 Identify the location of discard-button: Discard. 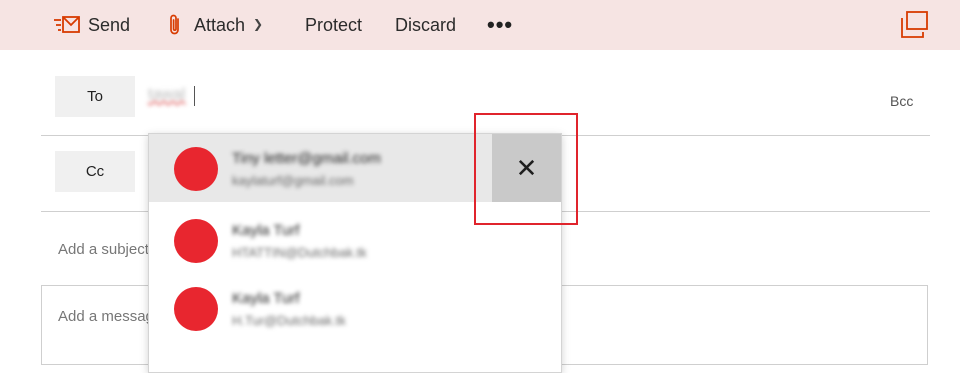
(425, 25).